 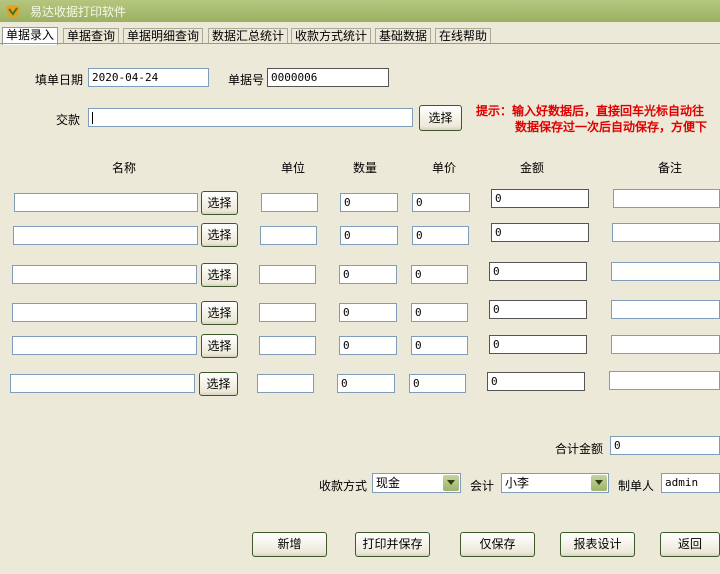 What do you see at coordinates (289, 544) in the screenshot?
I see `new-button: 新增` at bounding box center [289, 544].